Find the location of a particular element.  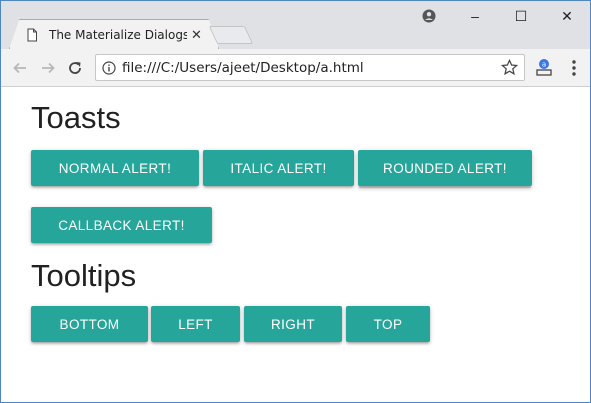

tab-title: The Materialize Dialogs E is located at coordinates (118, 35).